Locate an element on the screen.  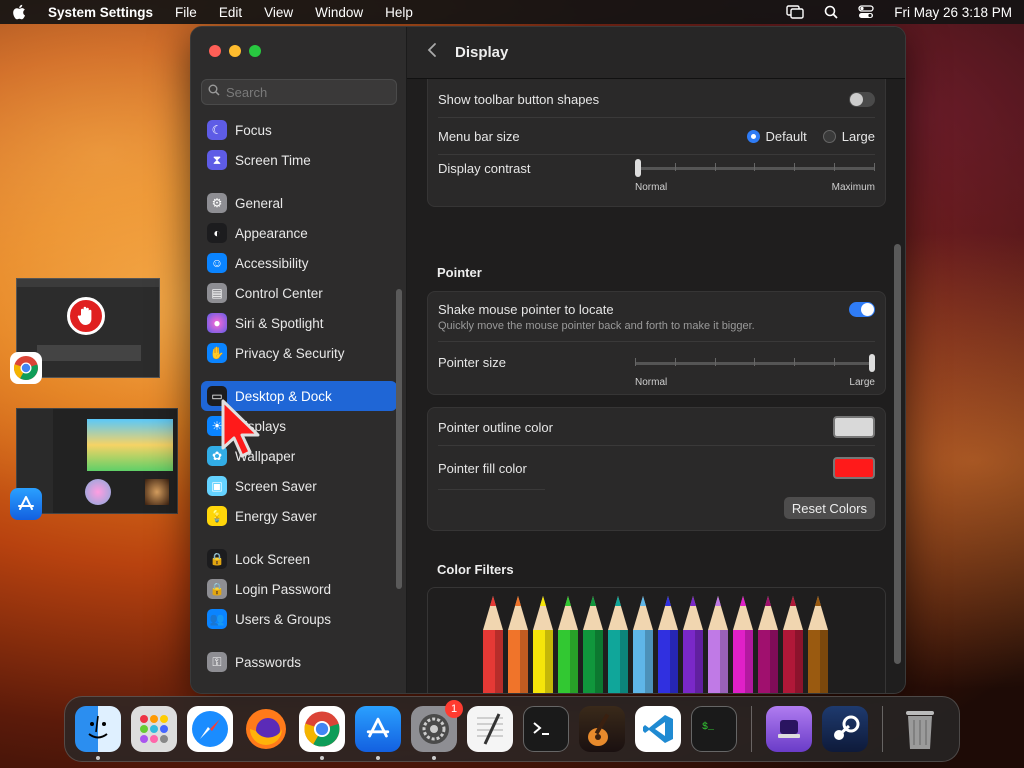
row-pointer-size: Pointer size Normal Large is located at coordinates (656, 368).